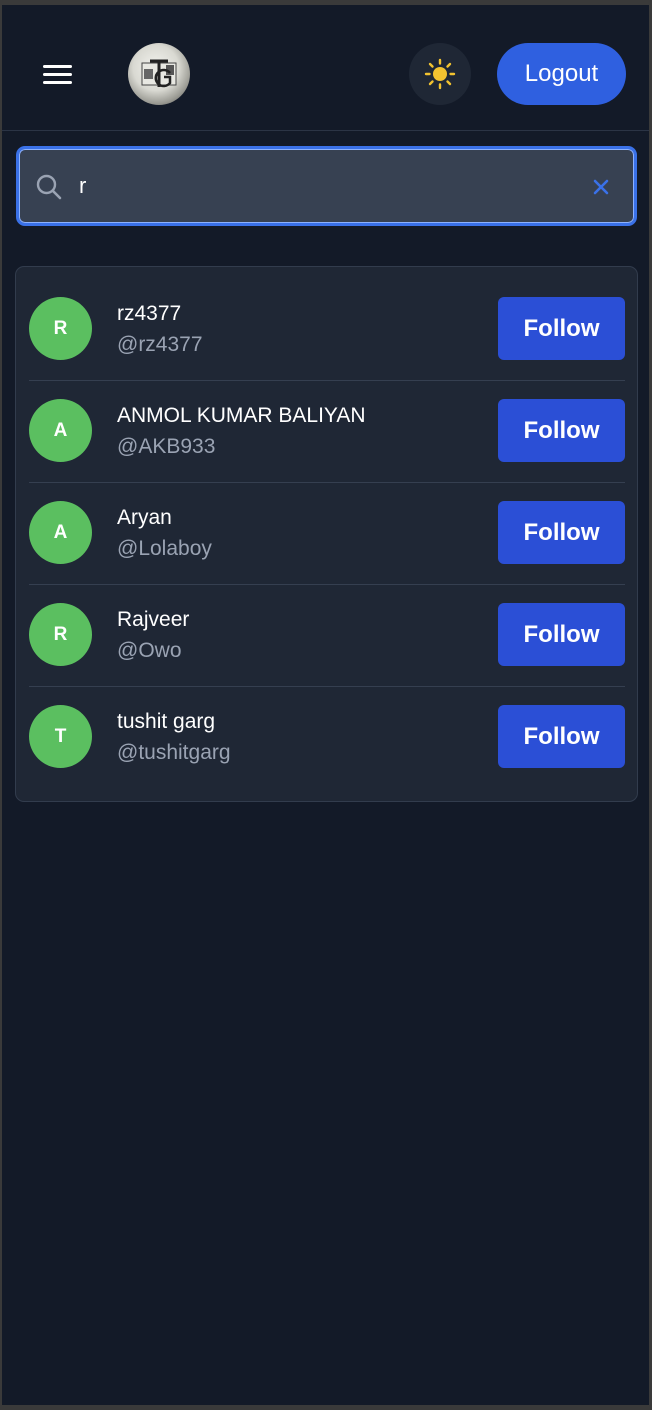 The height and width of the screenshot is (1410, 652). What do you see at coordinates (164, 548) in the screenshot?
I see `user-handle: @Lolaboy` at bounding box center [164, 548].